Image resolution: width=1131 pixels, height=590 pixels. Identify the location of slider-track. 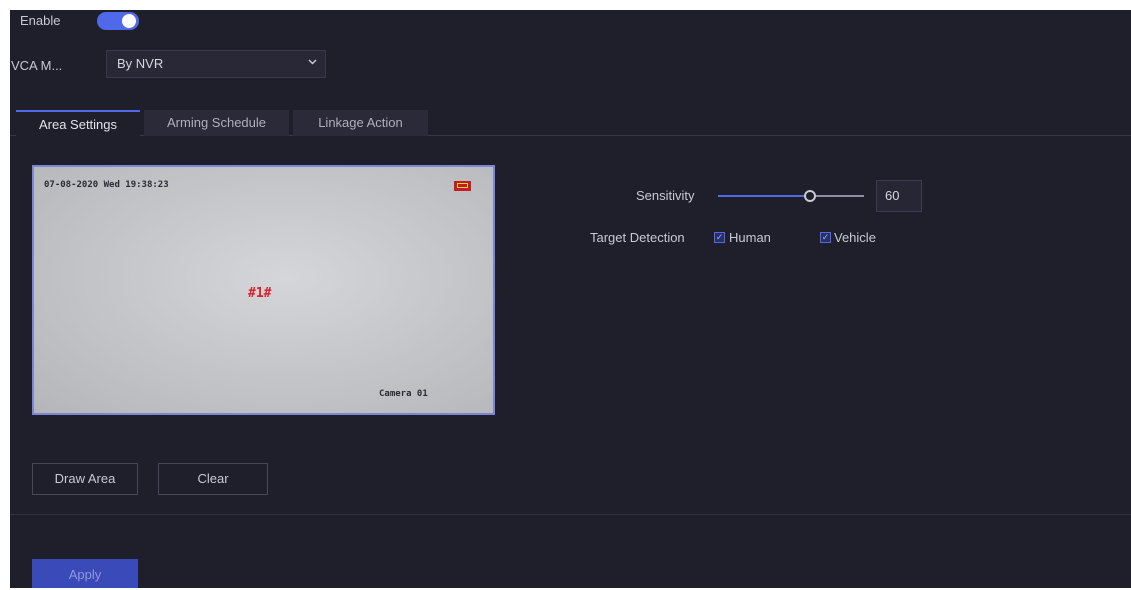
(838, 196).